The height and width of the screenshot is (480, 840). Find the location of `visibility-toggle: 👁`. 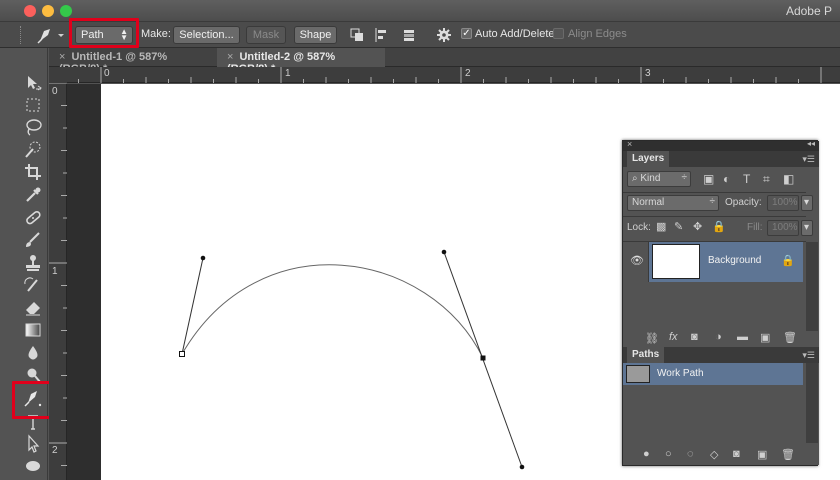

visibility-toggle: 👁 is located at coordinates (636, 262).